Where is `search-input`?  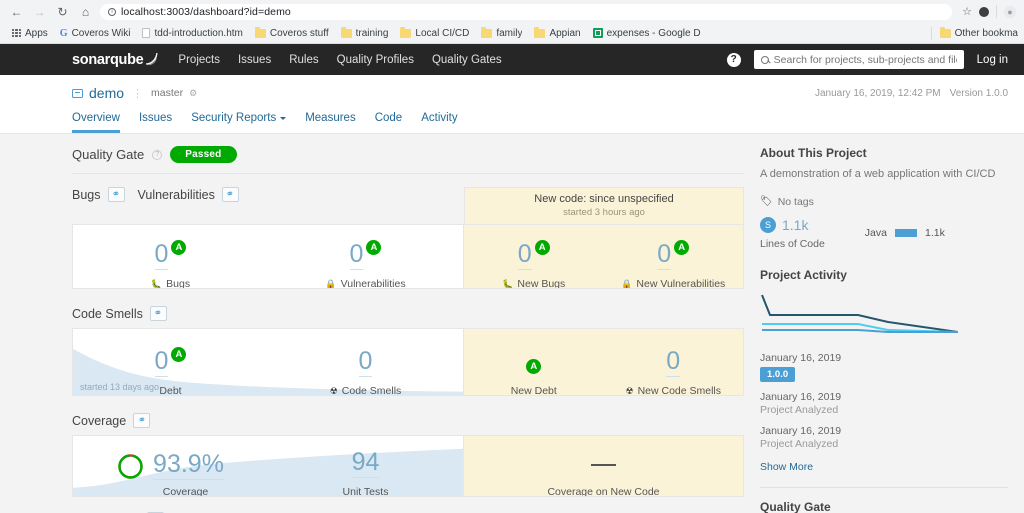 search-input is located at coordinates (865, 59).